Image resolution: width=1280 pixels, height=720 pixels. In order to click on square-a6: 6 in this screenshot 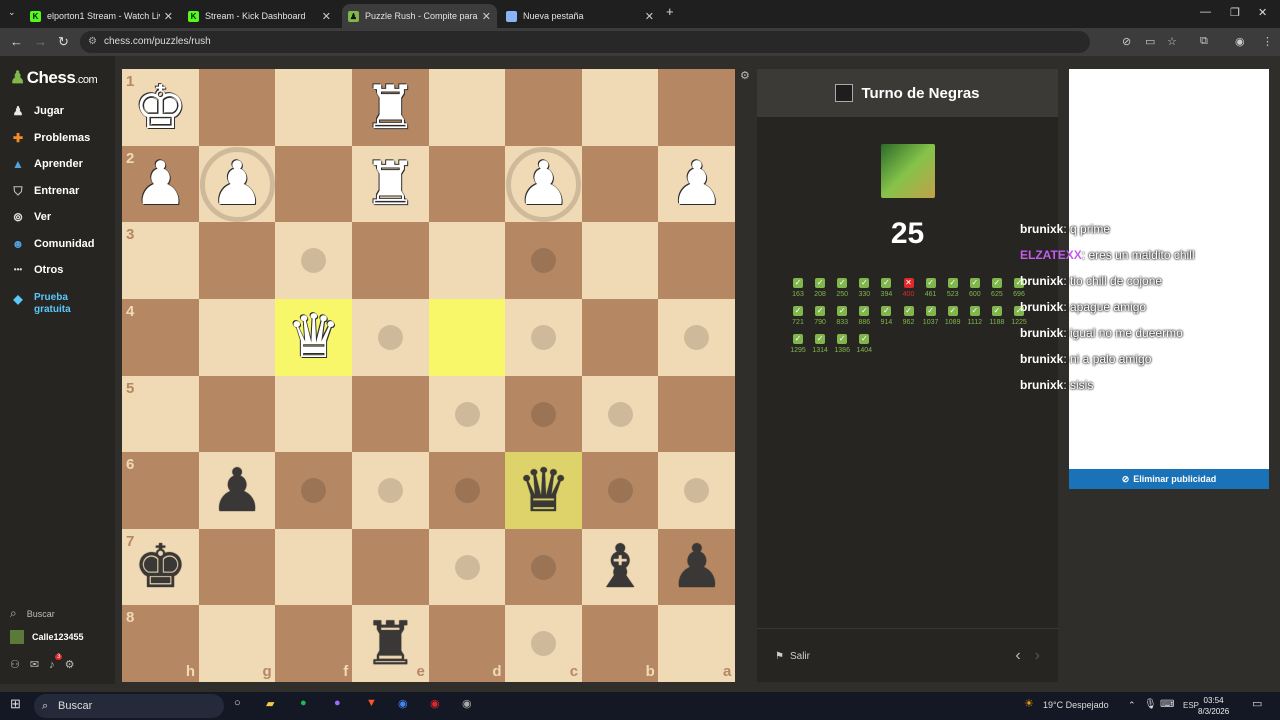, I will do `click(160, 491)`.